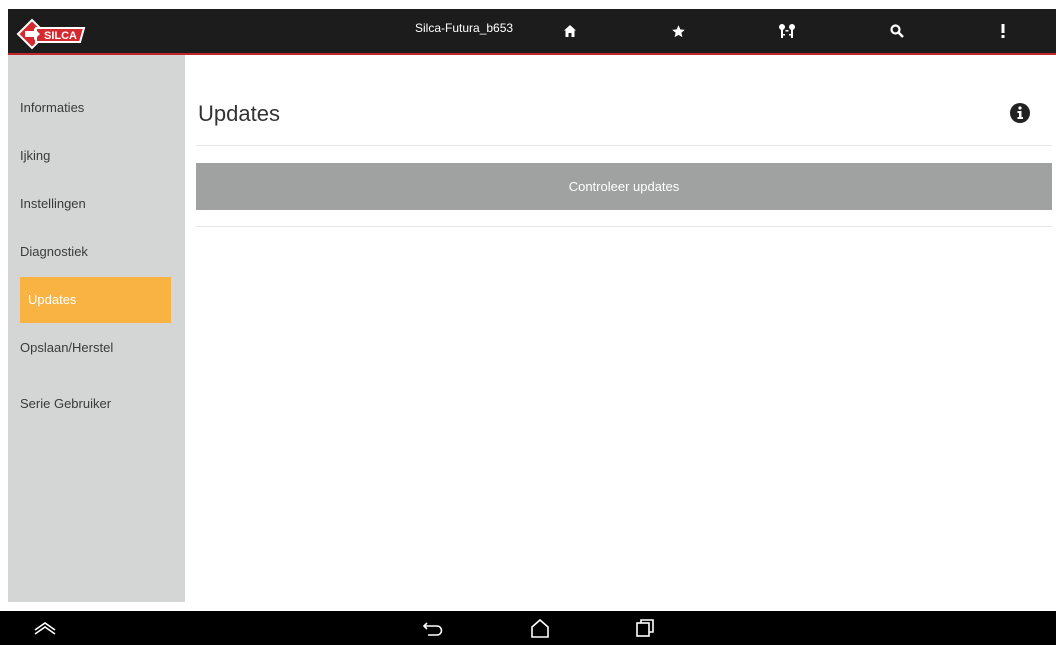 Image resolution: width=1056 pixels, height=645 pixels. What do you see at coordinates (897, 31) in the screenshot?
I see `search-icon` at bounding box center [897, 31].